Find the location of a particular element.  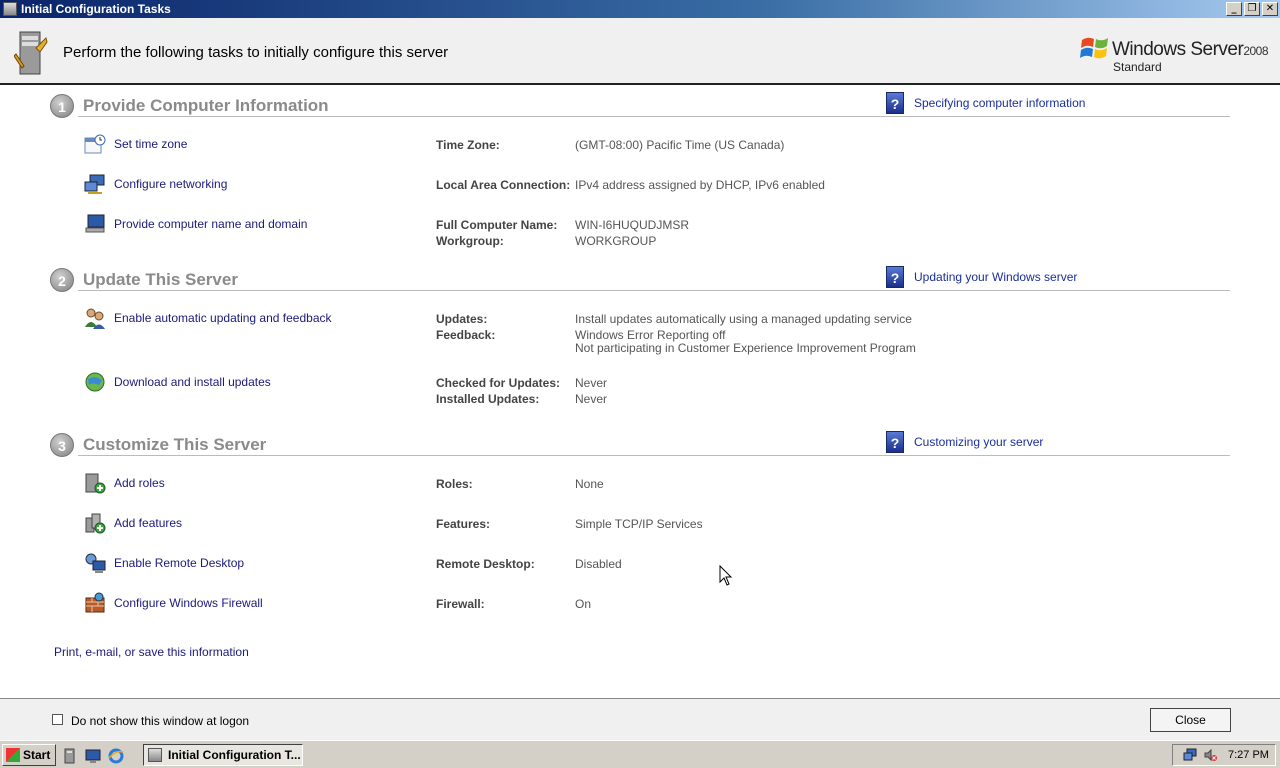

remote-desktop-icon is located at coordinates (95, 563).